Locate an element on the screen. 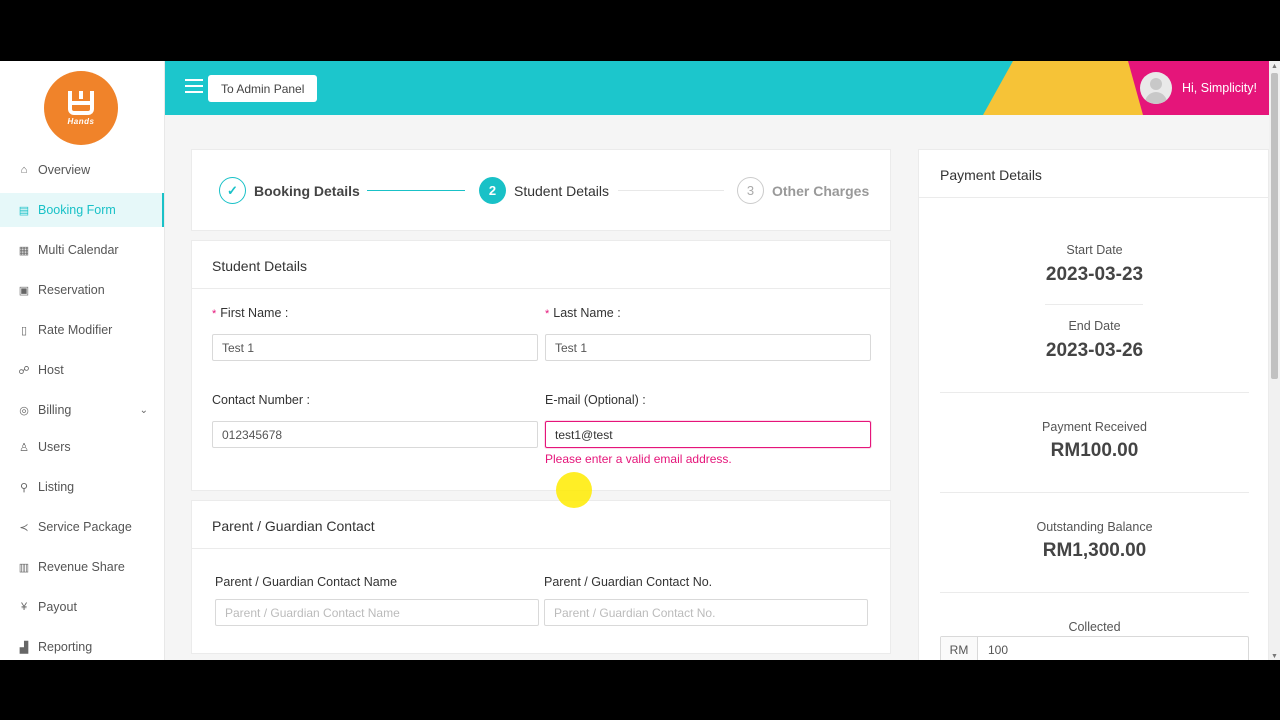 Image resolution: width=1280 pixels, height=720 pixels. sidebar-item-reservation: ▣ Reservation is located at coordinates (82, 290).